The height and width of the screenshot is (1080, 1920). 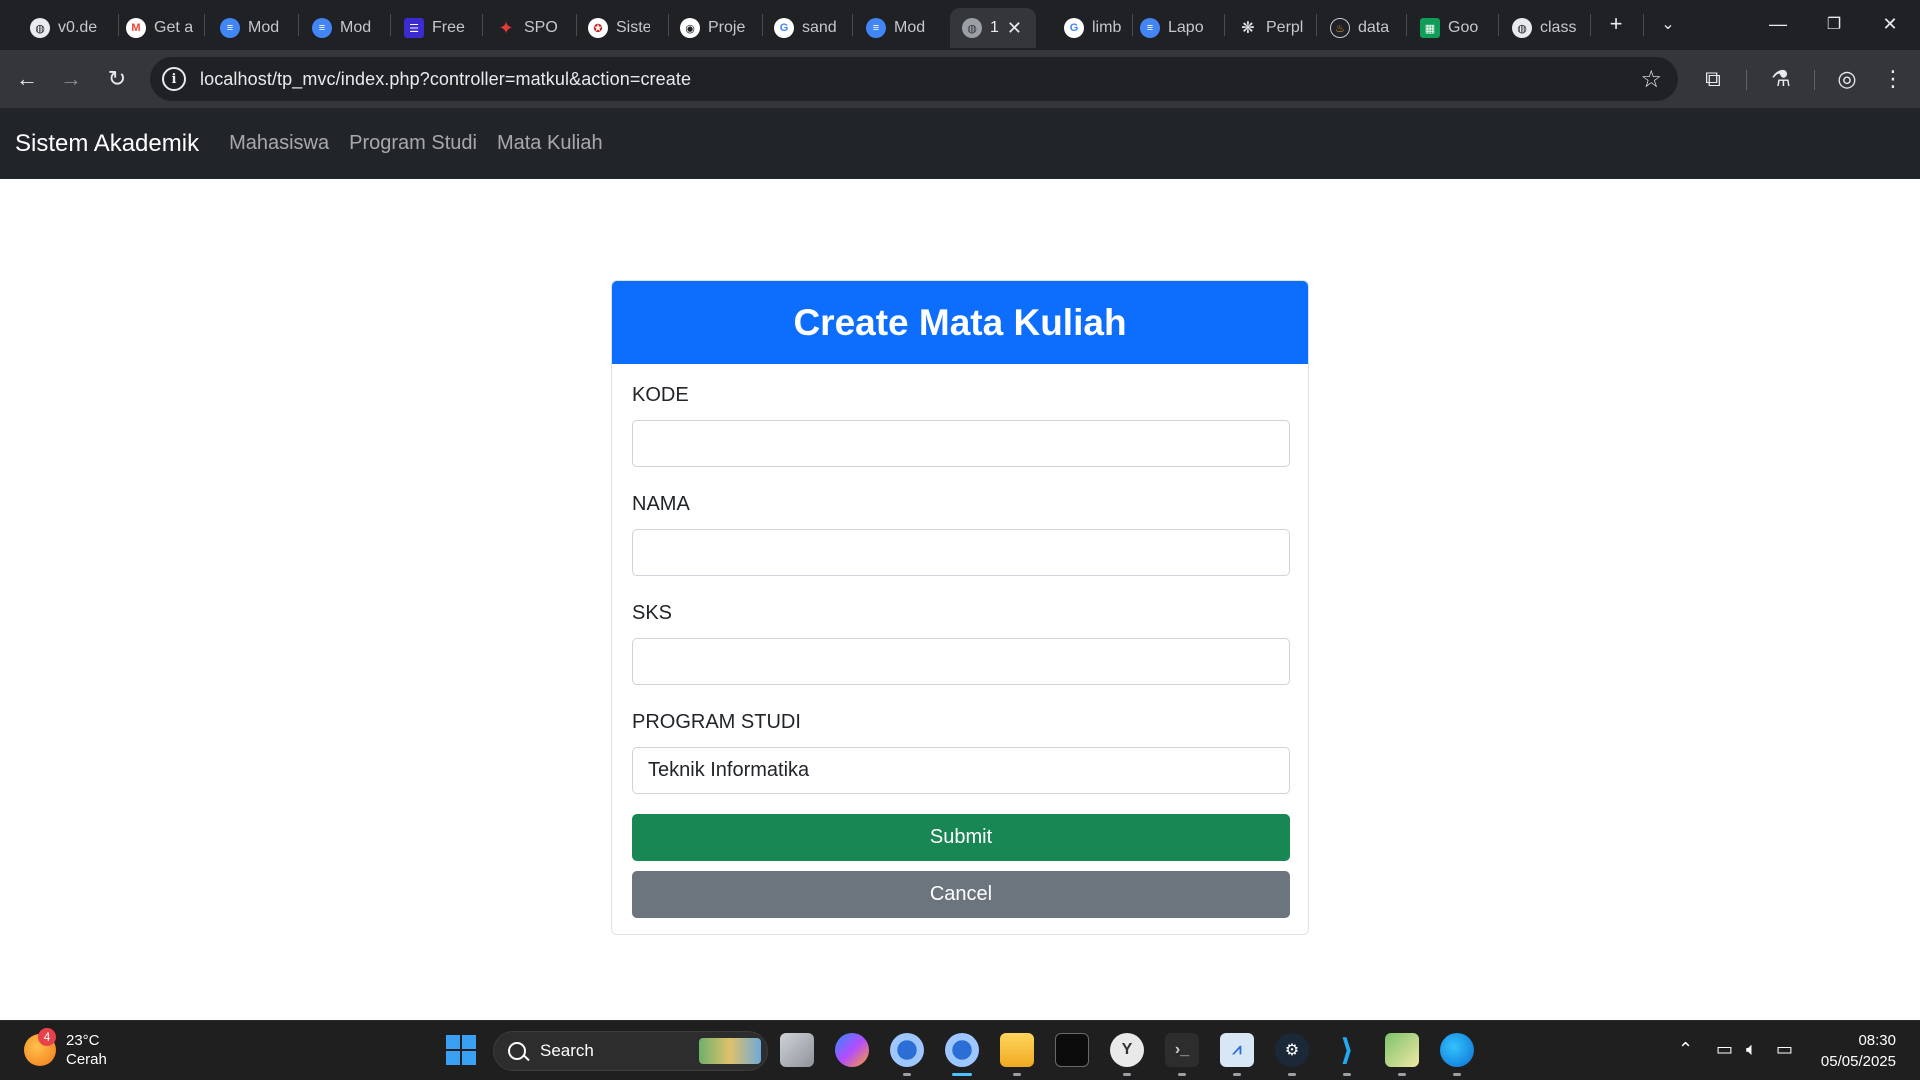 What do you see at coordinates (1258, 28) in the screenshot?
I see `browser-tab: ❋ Perpl` at bounding box center [1258, 28].